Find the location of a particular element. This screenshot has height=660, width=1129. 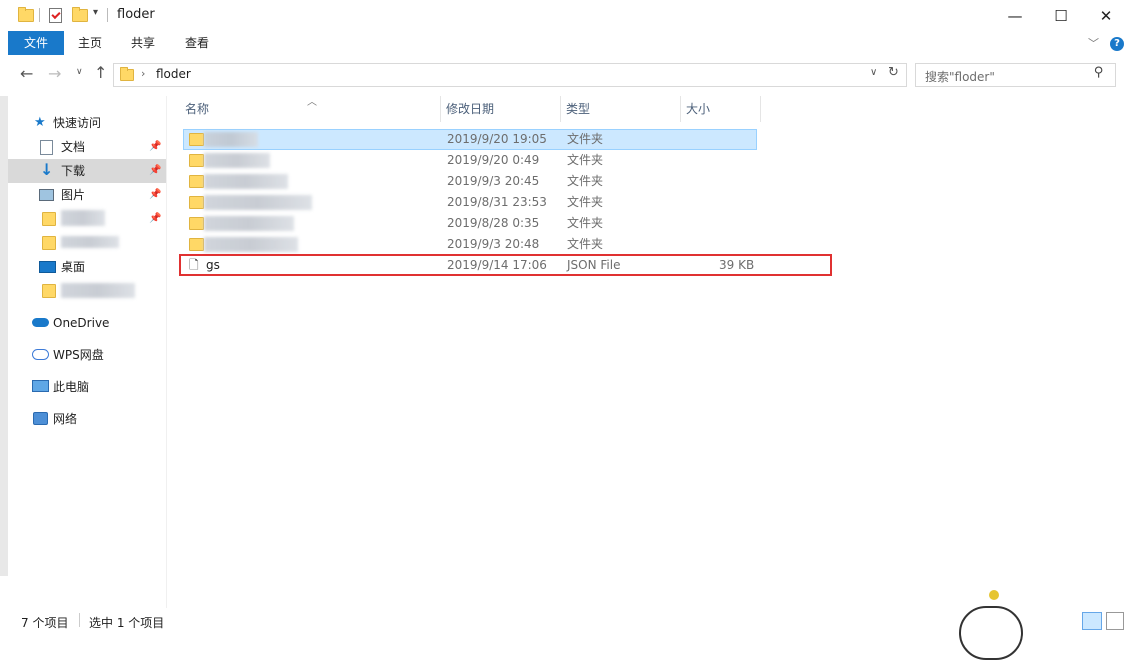

sidebar-item-folder: 📌 is located at coordinates (87, 219).